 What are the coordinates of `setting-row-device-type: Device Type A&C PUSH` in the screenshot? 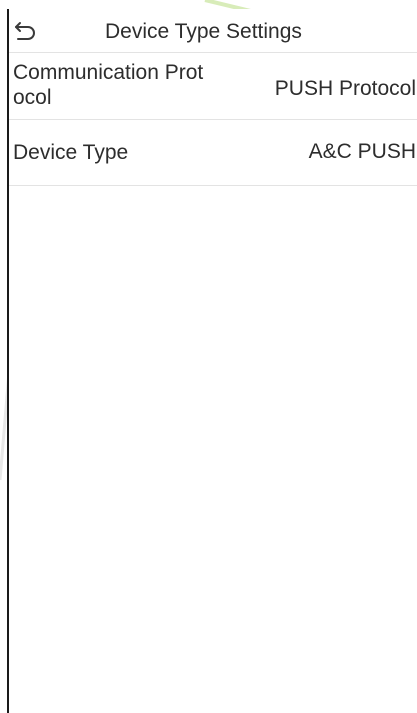 It's located at (213, 153).